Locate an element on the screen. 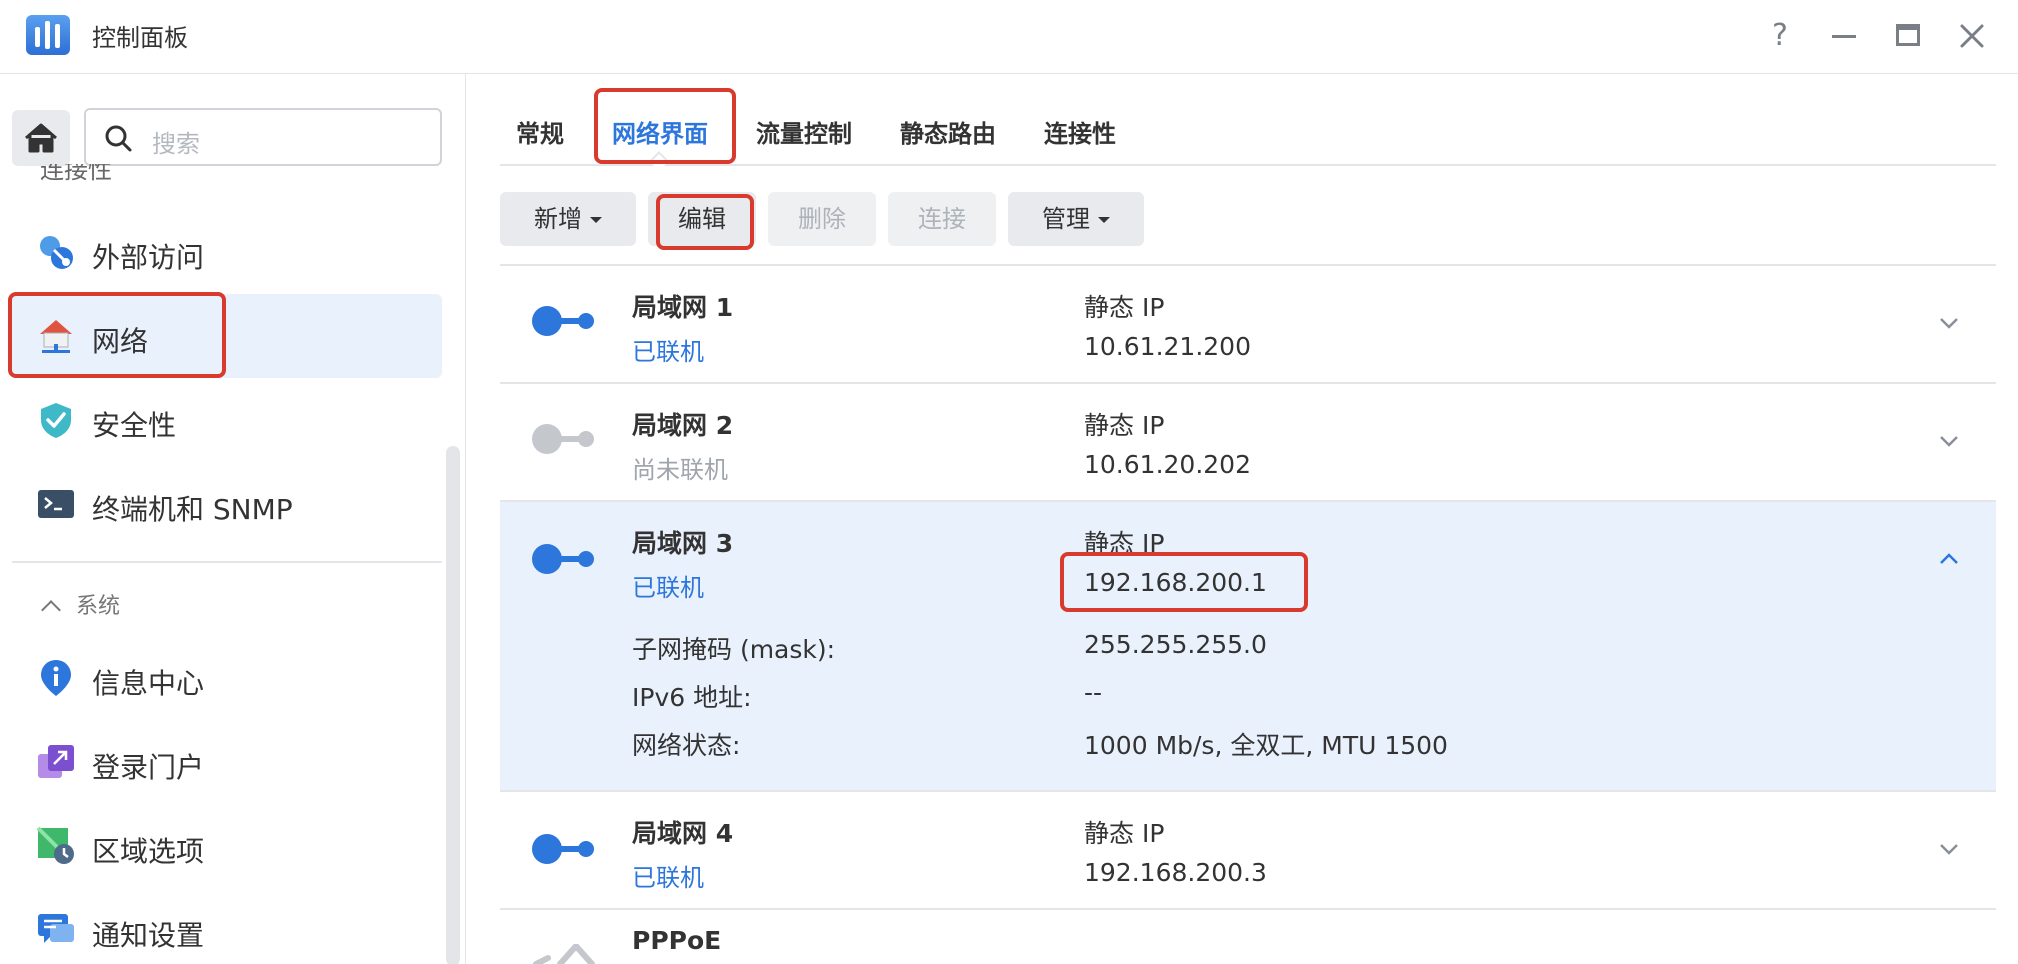  close-button is located at coordinates (1972, 36).